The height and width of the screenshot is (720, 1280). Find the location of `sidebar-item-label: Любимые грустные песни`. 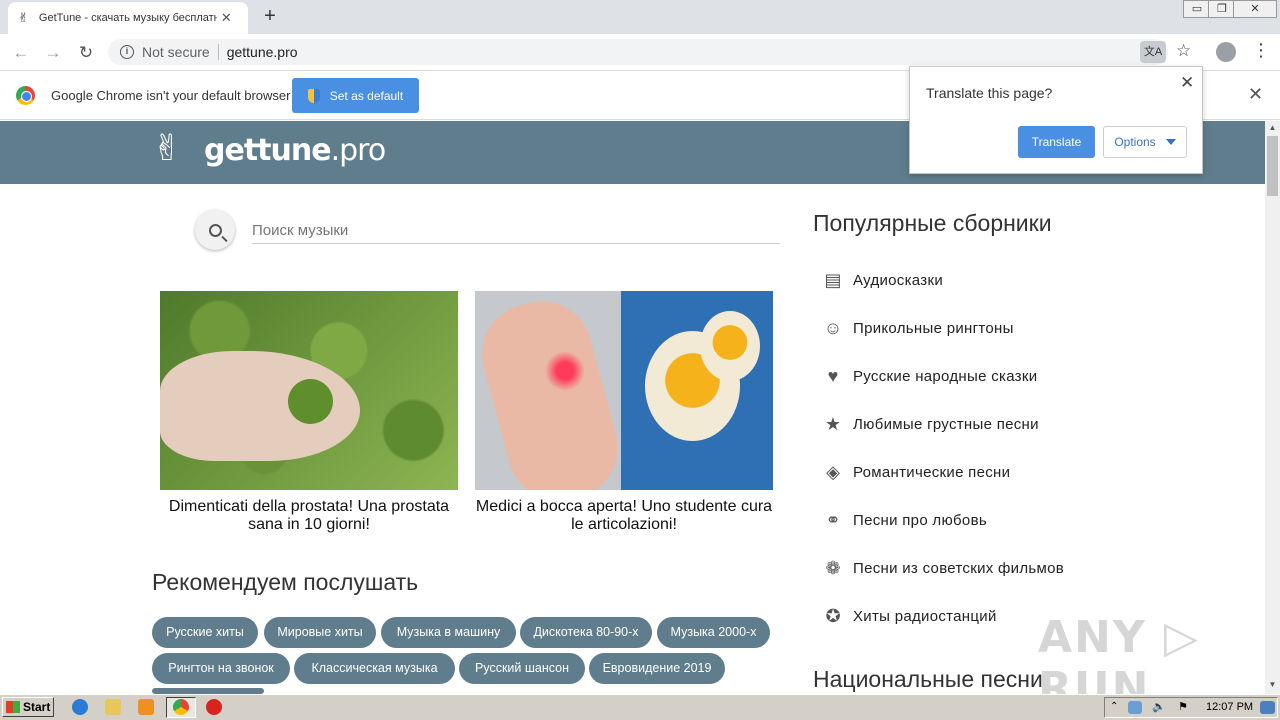

sidebar-item-label: Любимые грустные песни is located at coordinates (946, 424).